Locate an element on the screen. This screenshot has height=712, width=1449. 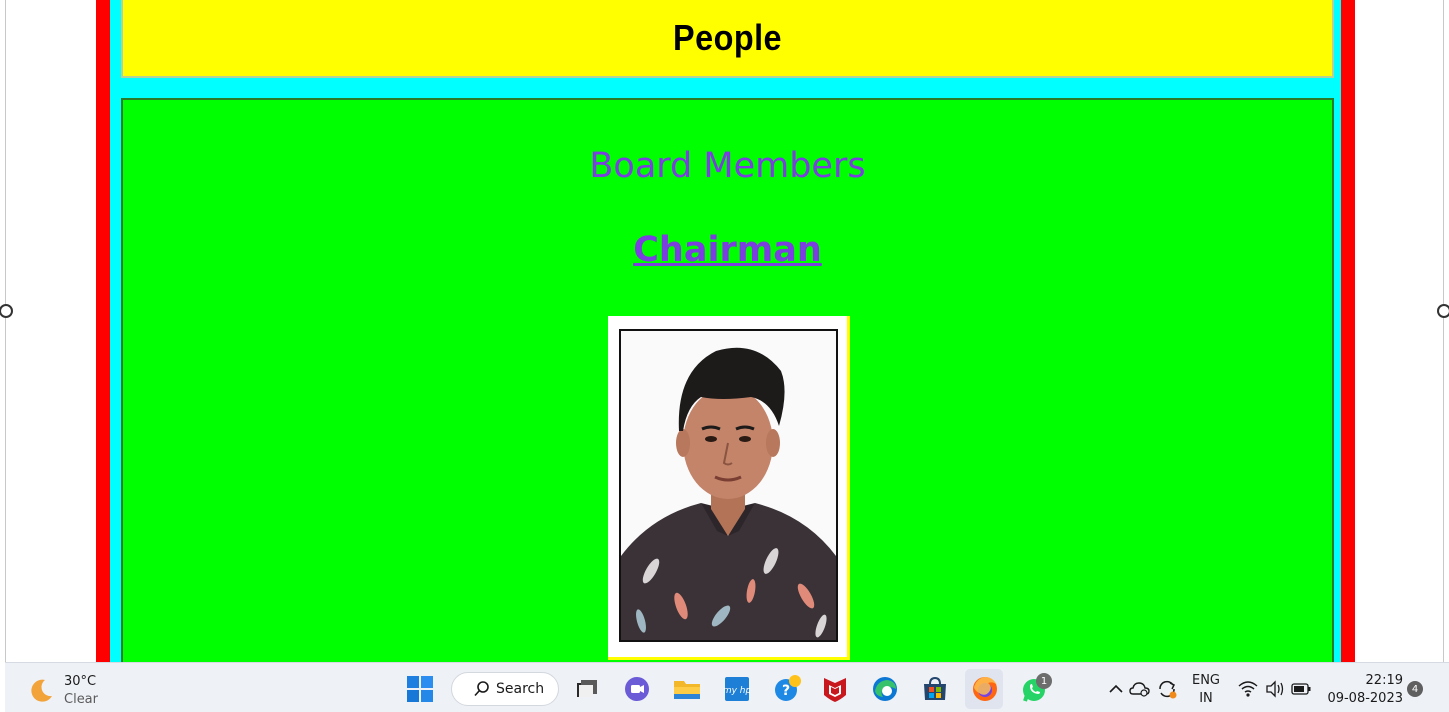
firefox-icon is located at coordinates (985, 689).